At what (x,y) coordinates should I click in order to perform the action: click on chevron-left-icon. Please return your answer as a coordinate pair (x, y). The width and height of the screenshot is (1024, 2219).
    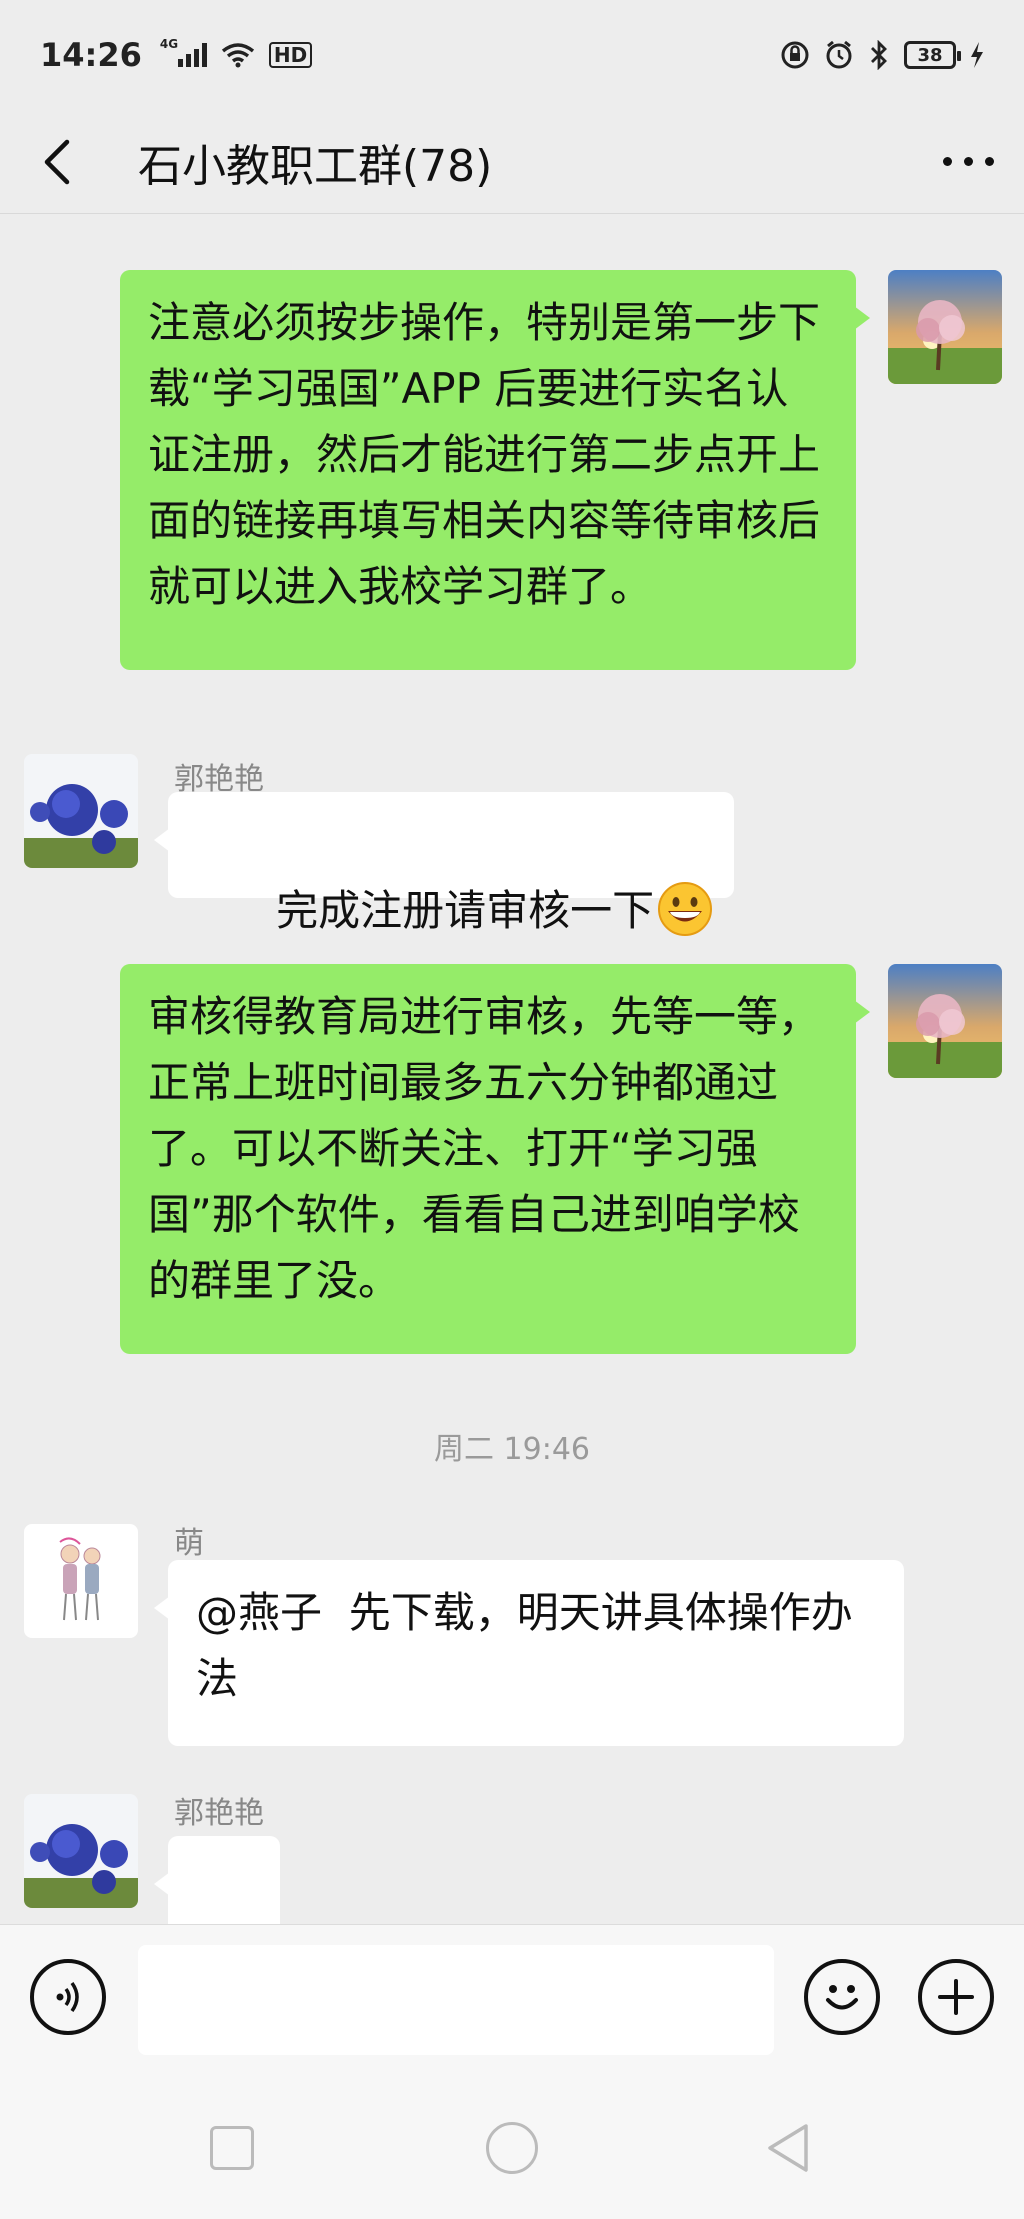
    Looking at the image, I should click on (57, 161).